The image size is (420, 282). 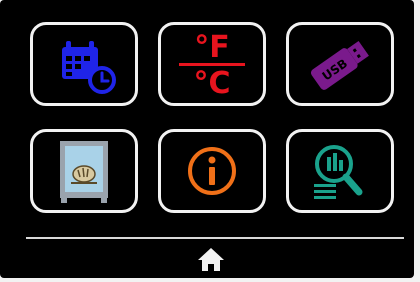 What do you see at coordinates (211, 83) in the screenshot?
I see `celsius-label: °C` at bounding box center [211, 83].